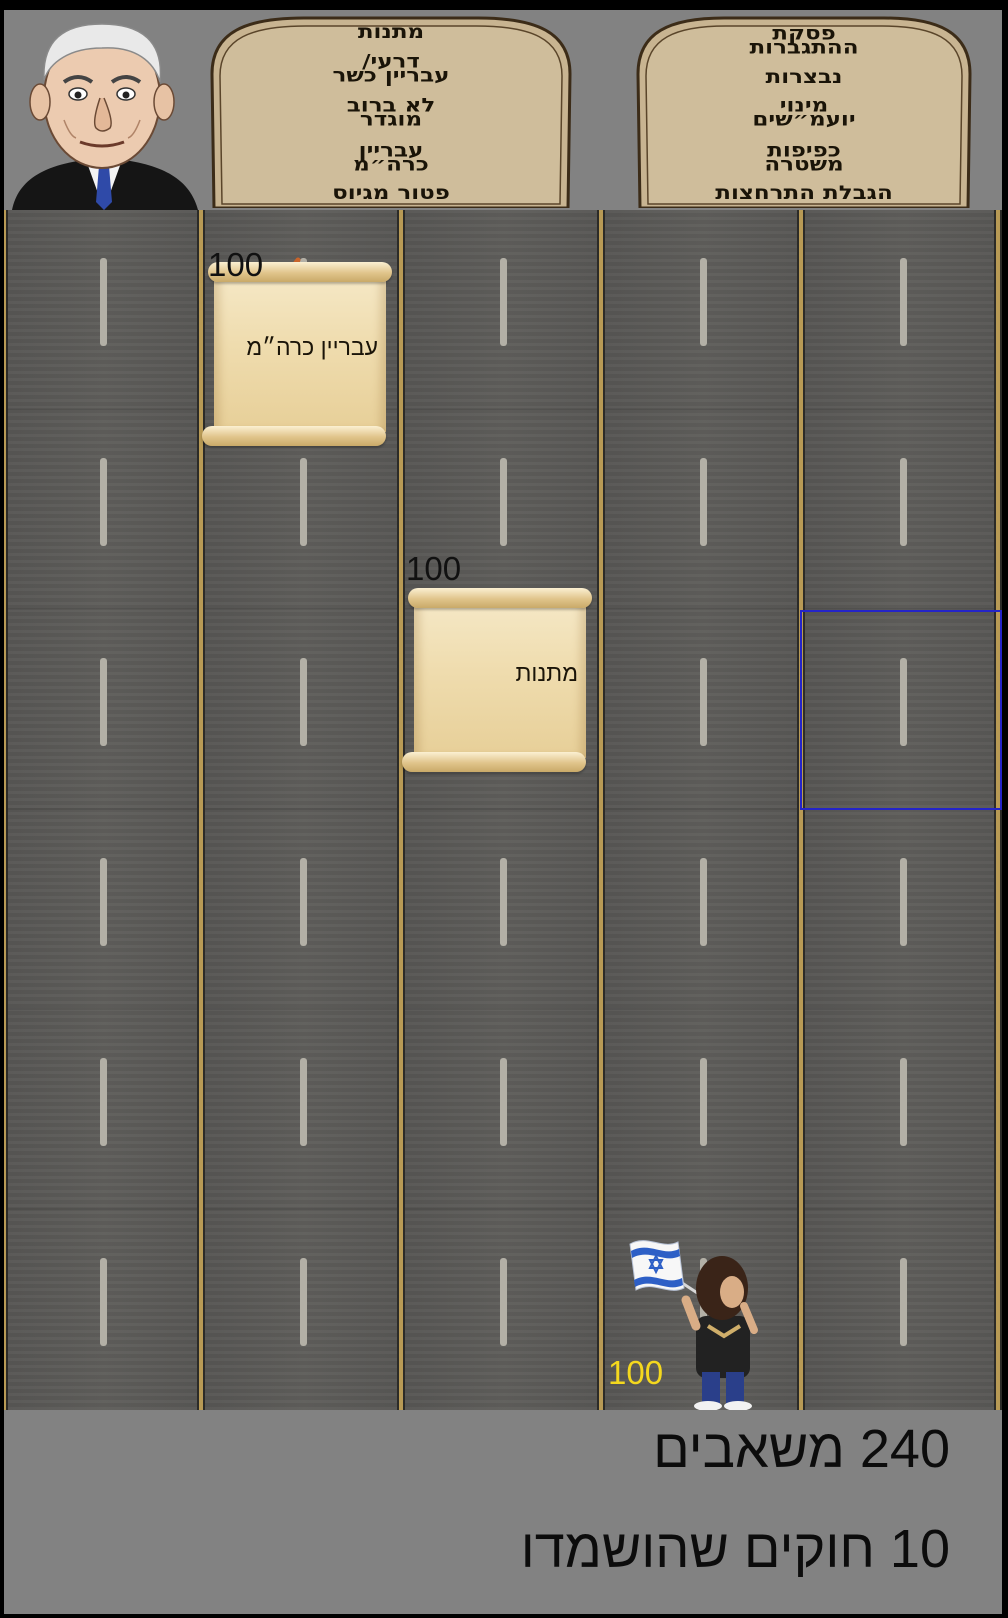 The image size is (1008, 1618). What do you see at coordinates (391, 157) in the screenshot?
I see `tablet-law: עבריין כרה״מ` at bounding box center [391, 157].